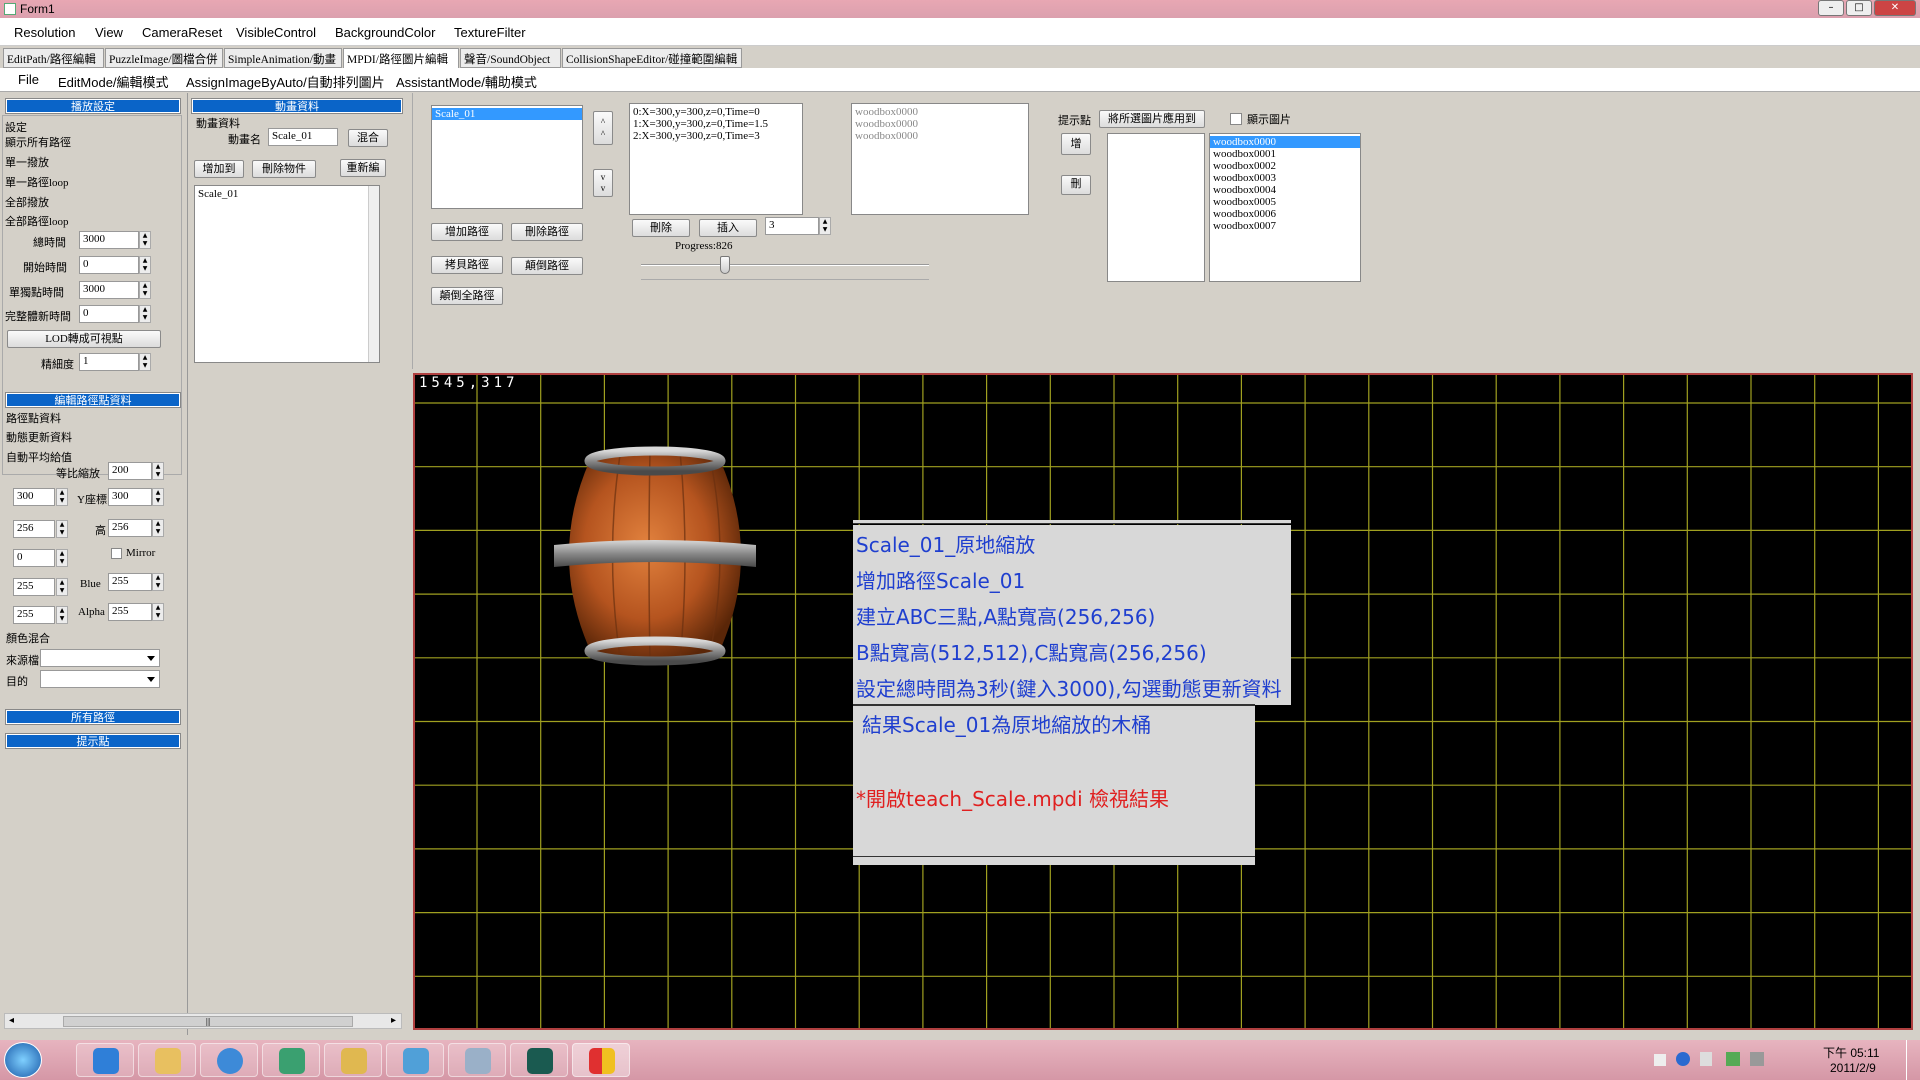 This screenshot has width=1920, height=1080. Describe the element at coordinates (164, 58) in the screenshot. I see `tab-puzzle-image: PuzzleImage/圖檔合併` at that location.